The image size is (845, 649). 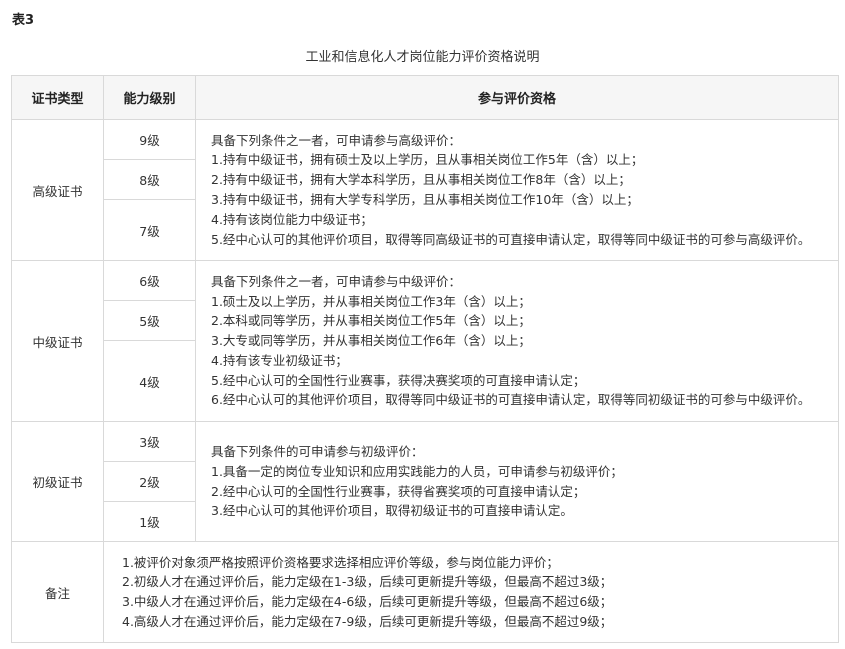 I want to click on qualification-line: 4.持有该岗位能力中级证书；, so click(x=292, y=219).